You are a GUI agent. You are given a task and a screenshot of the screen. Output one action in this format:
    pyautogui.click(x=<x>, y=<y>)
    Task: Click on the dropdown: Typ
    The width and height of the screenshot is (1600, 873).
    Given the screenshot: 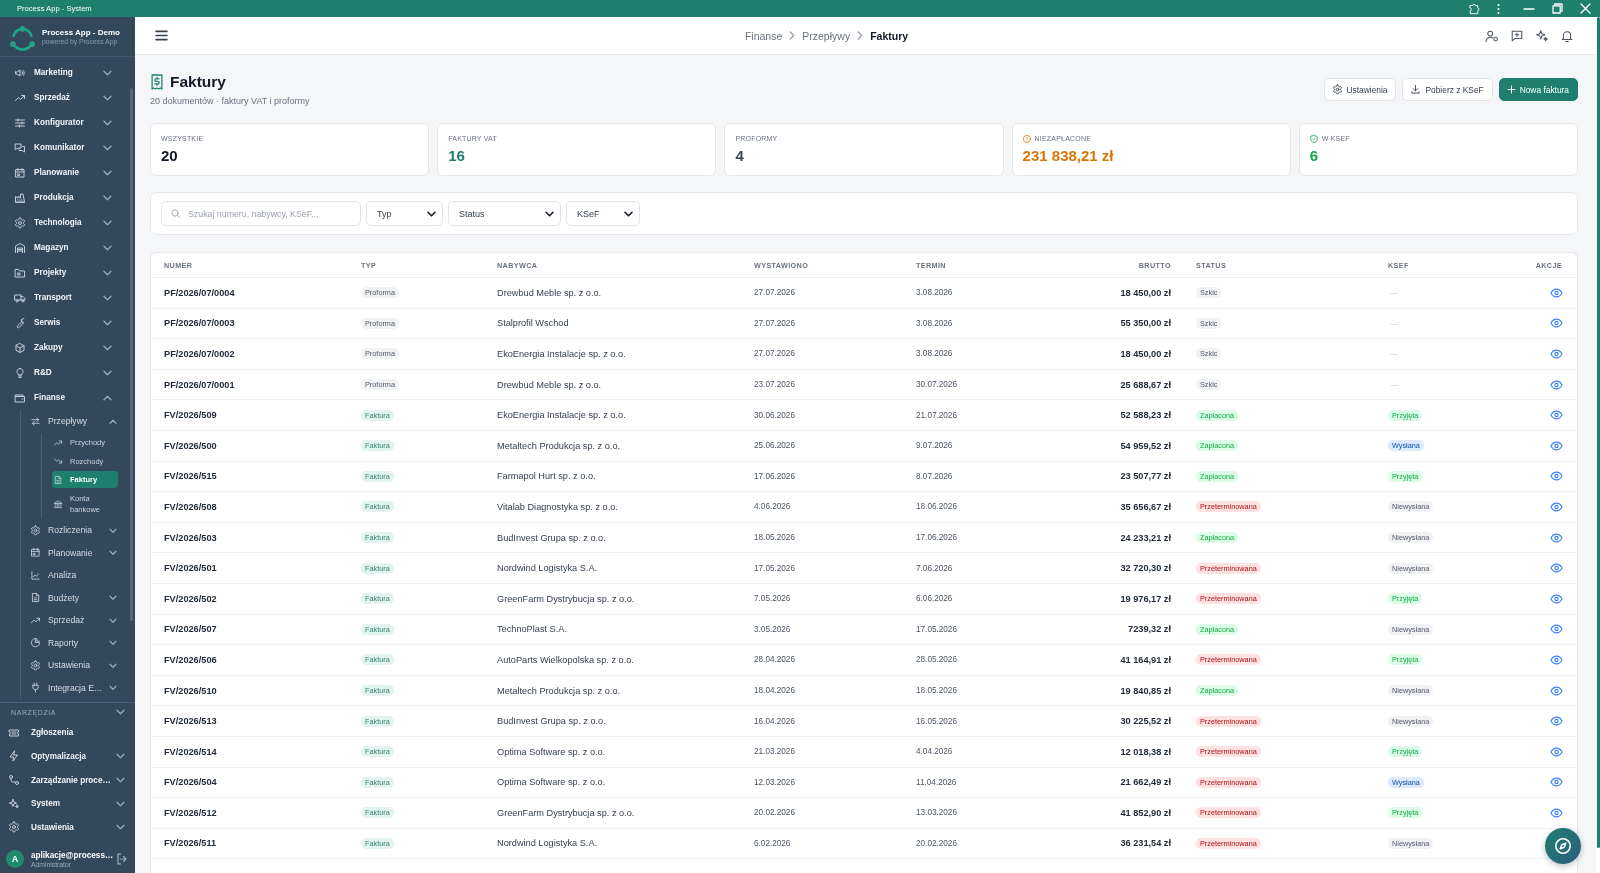 What is the action you would take?
    pyautogui.click(x=404, y=213)
    